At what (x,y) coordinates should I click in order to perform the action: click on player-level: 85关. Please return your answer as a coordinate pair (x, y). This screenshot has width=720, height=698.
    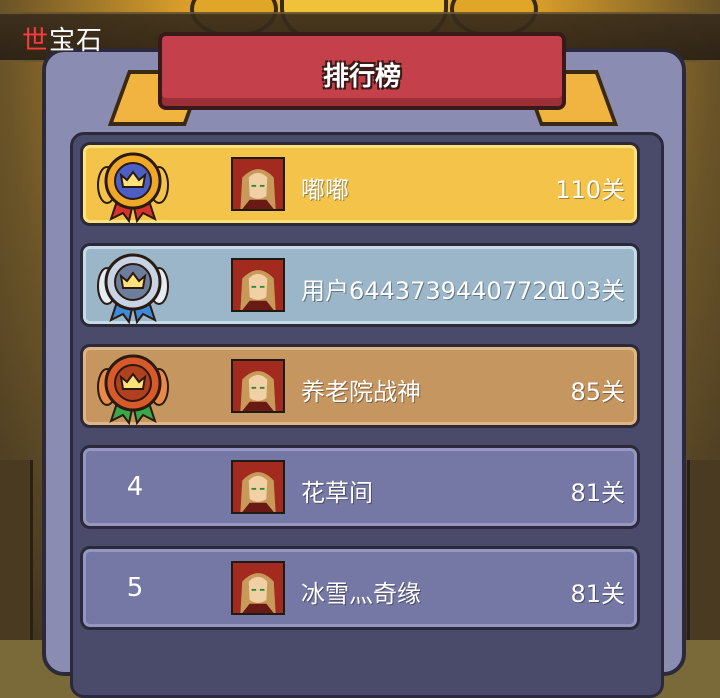
    Looking at the image, I should click on (597, 392).